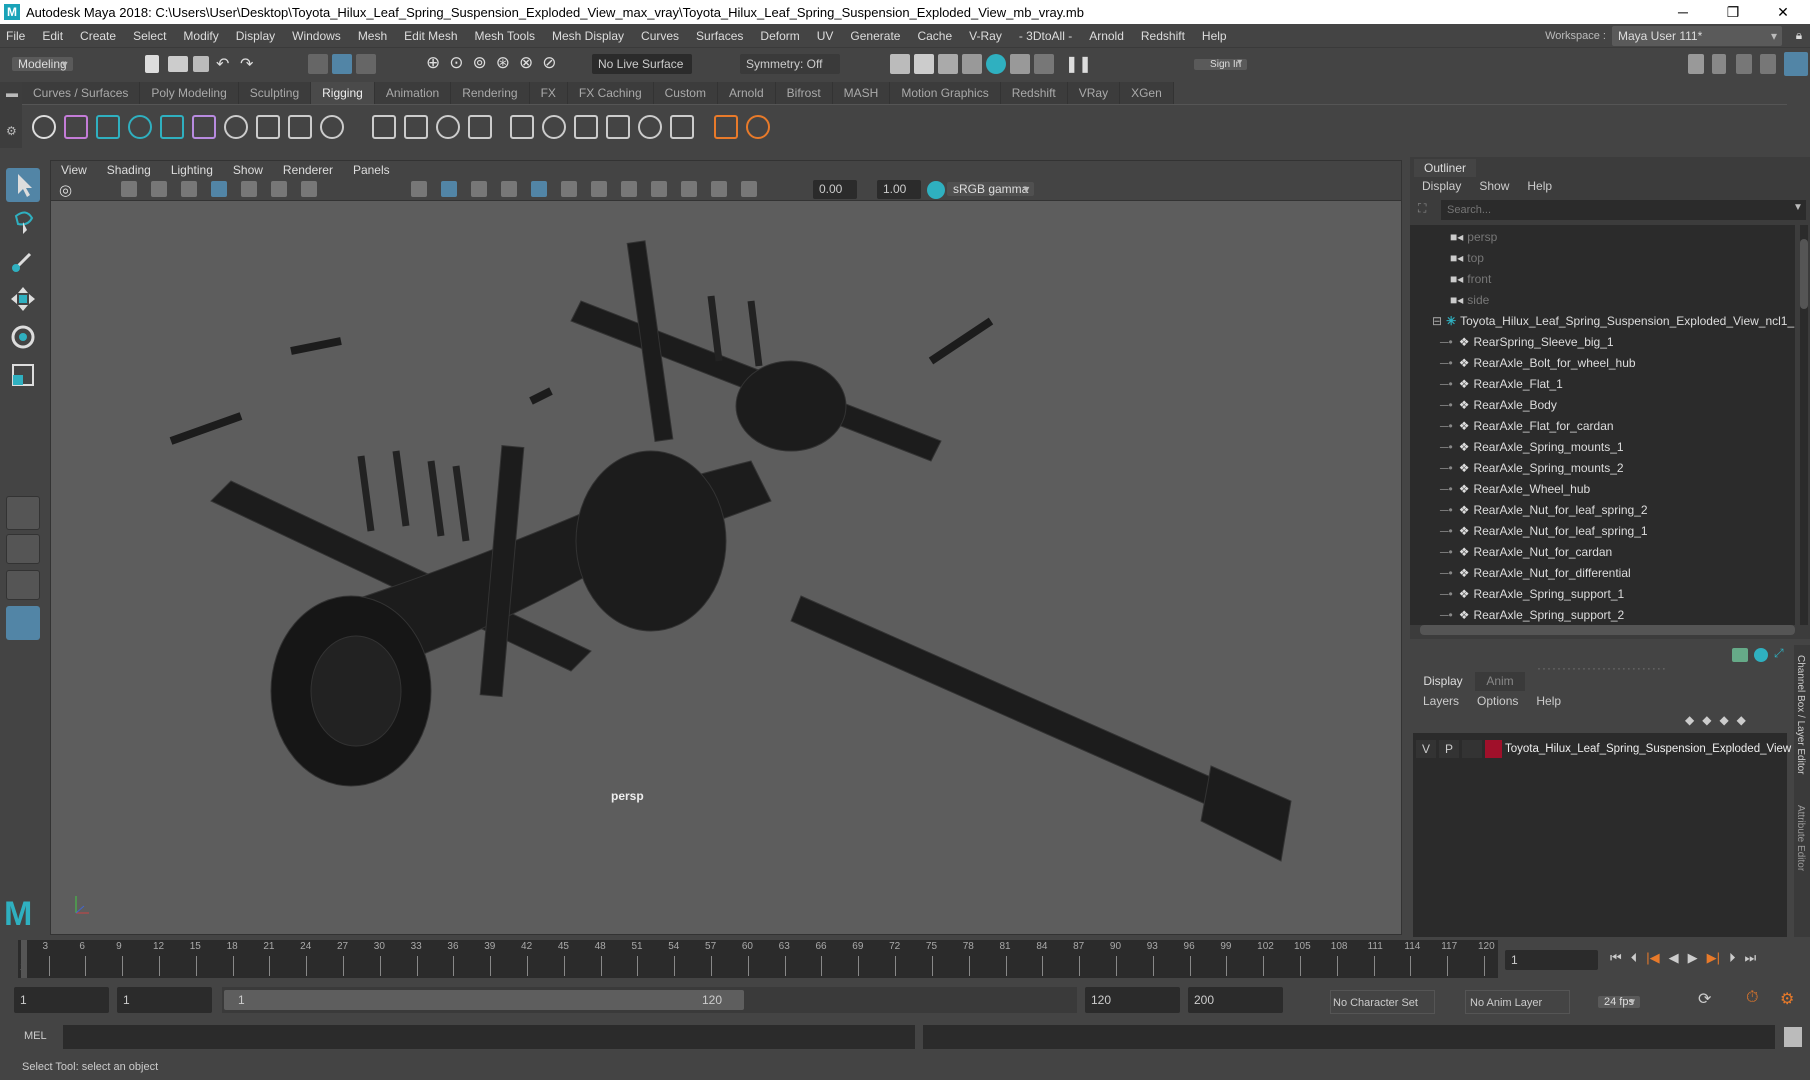 Image resolution: width=1810 pixels, height=1080 pixels. What do you see at coordinates (1793, 1037) in the screenshot?
I see `script-editor-icon` at bounding box center [1793, 1037].